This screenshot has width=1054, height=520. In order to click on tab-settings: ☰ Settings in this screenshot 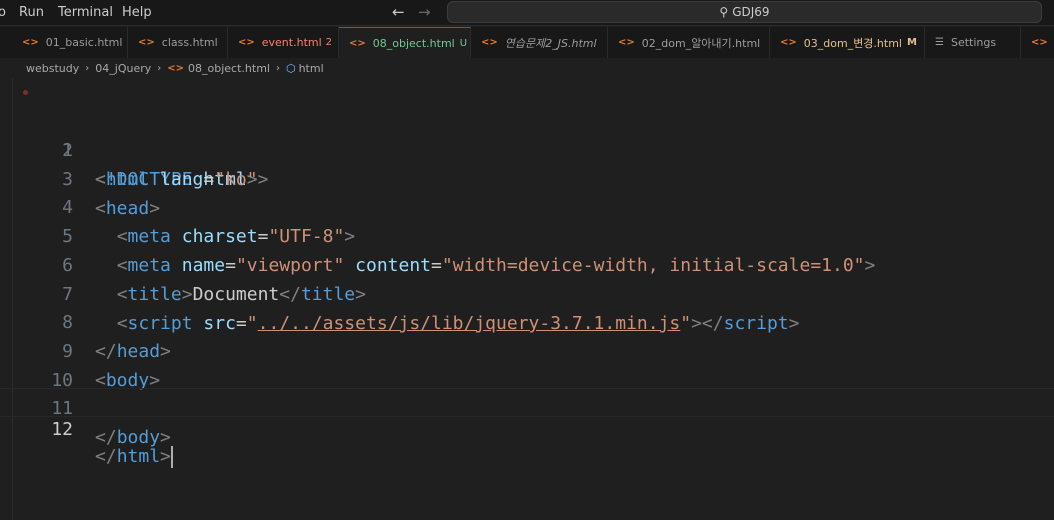, I will do `click(973, 42)`.